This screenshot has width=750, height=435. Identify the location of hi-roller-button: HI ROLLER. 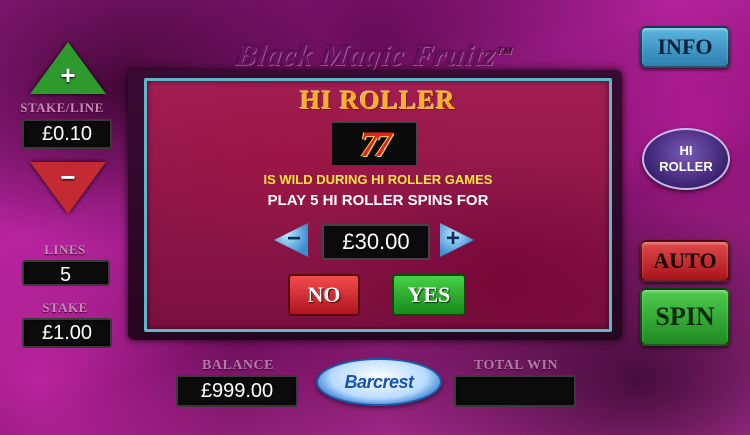
(686, 159).